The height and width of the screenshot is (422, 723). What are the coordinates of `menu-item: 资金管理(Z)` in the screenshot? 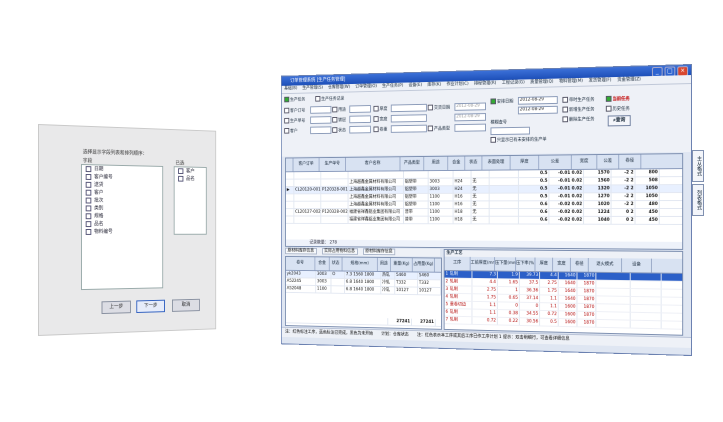 It's located at (629, 80).